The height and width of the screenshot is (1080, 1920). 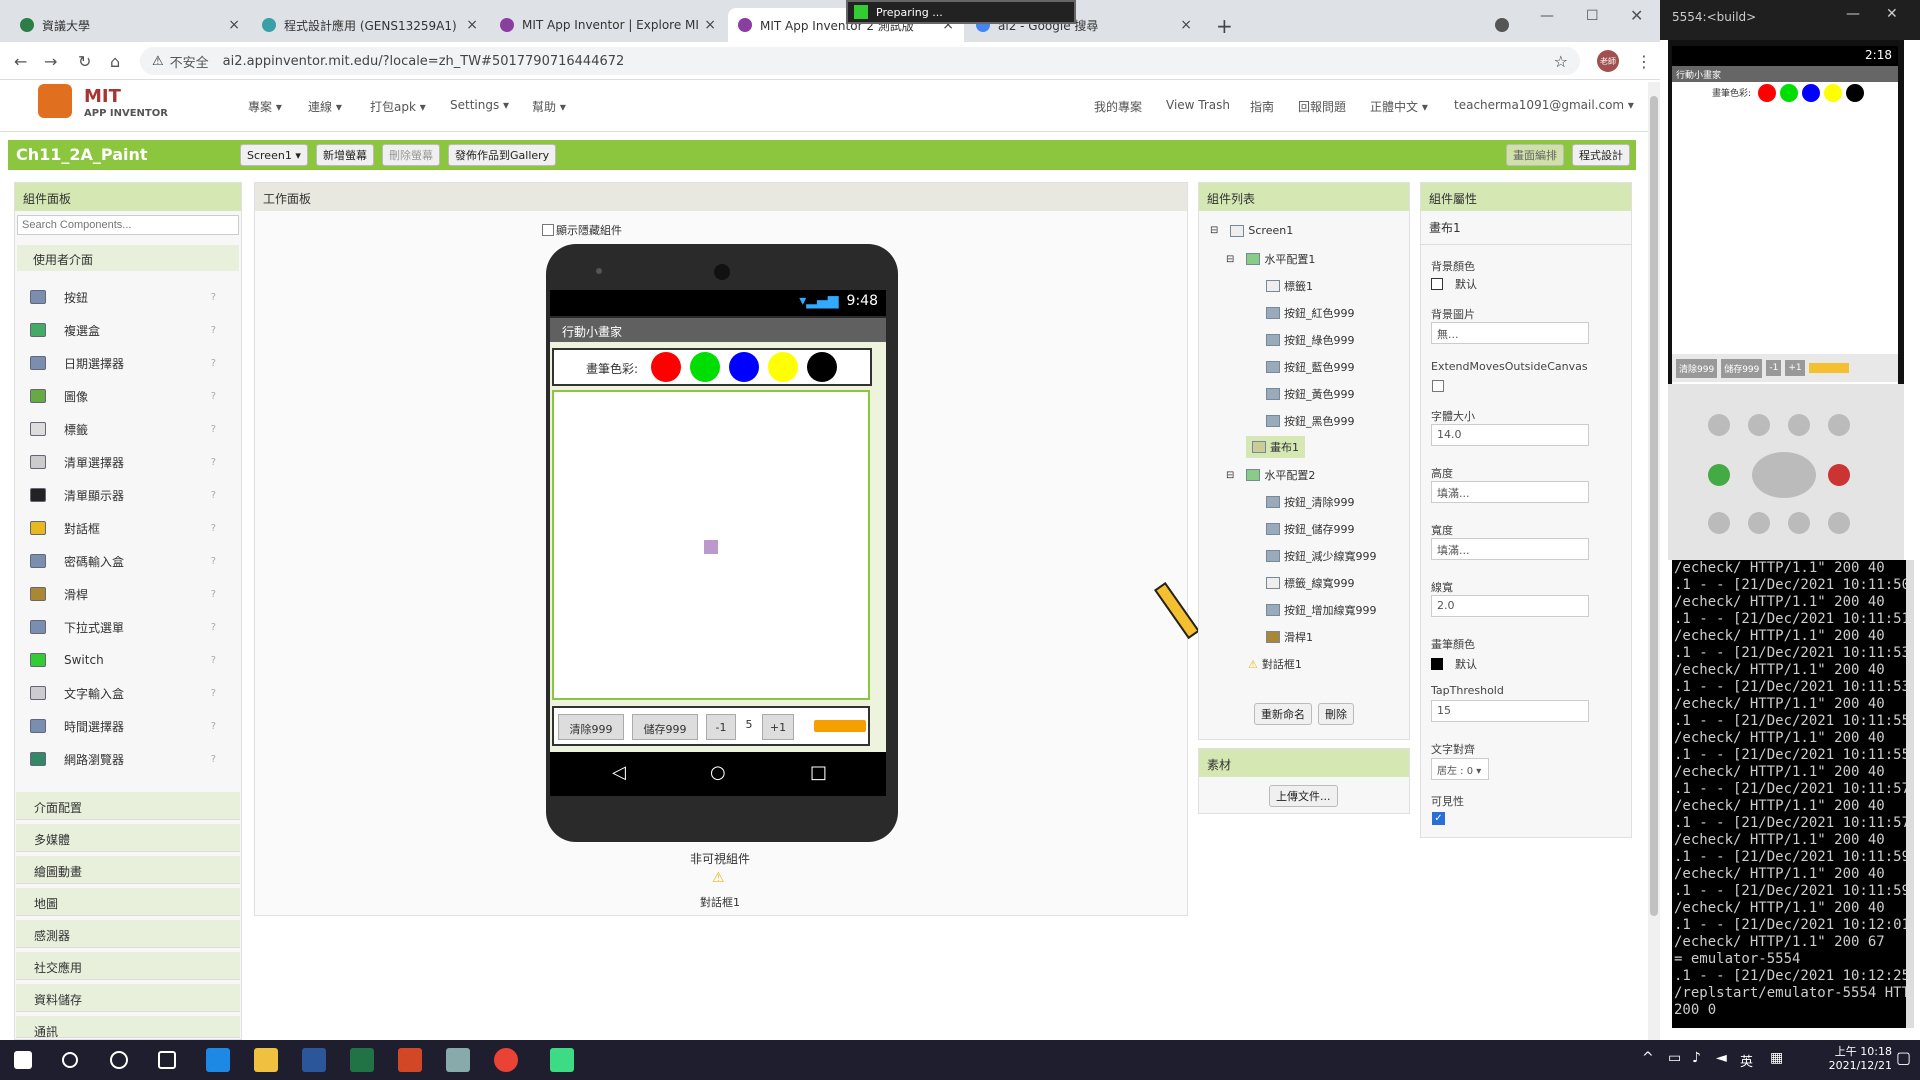 I want to click on palette-item-slider: 滑桿?, so click(x=122, y=594).